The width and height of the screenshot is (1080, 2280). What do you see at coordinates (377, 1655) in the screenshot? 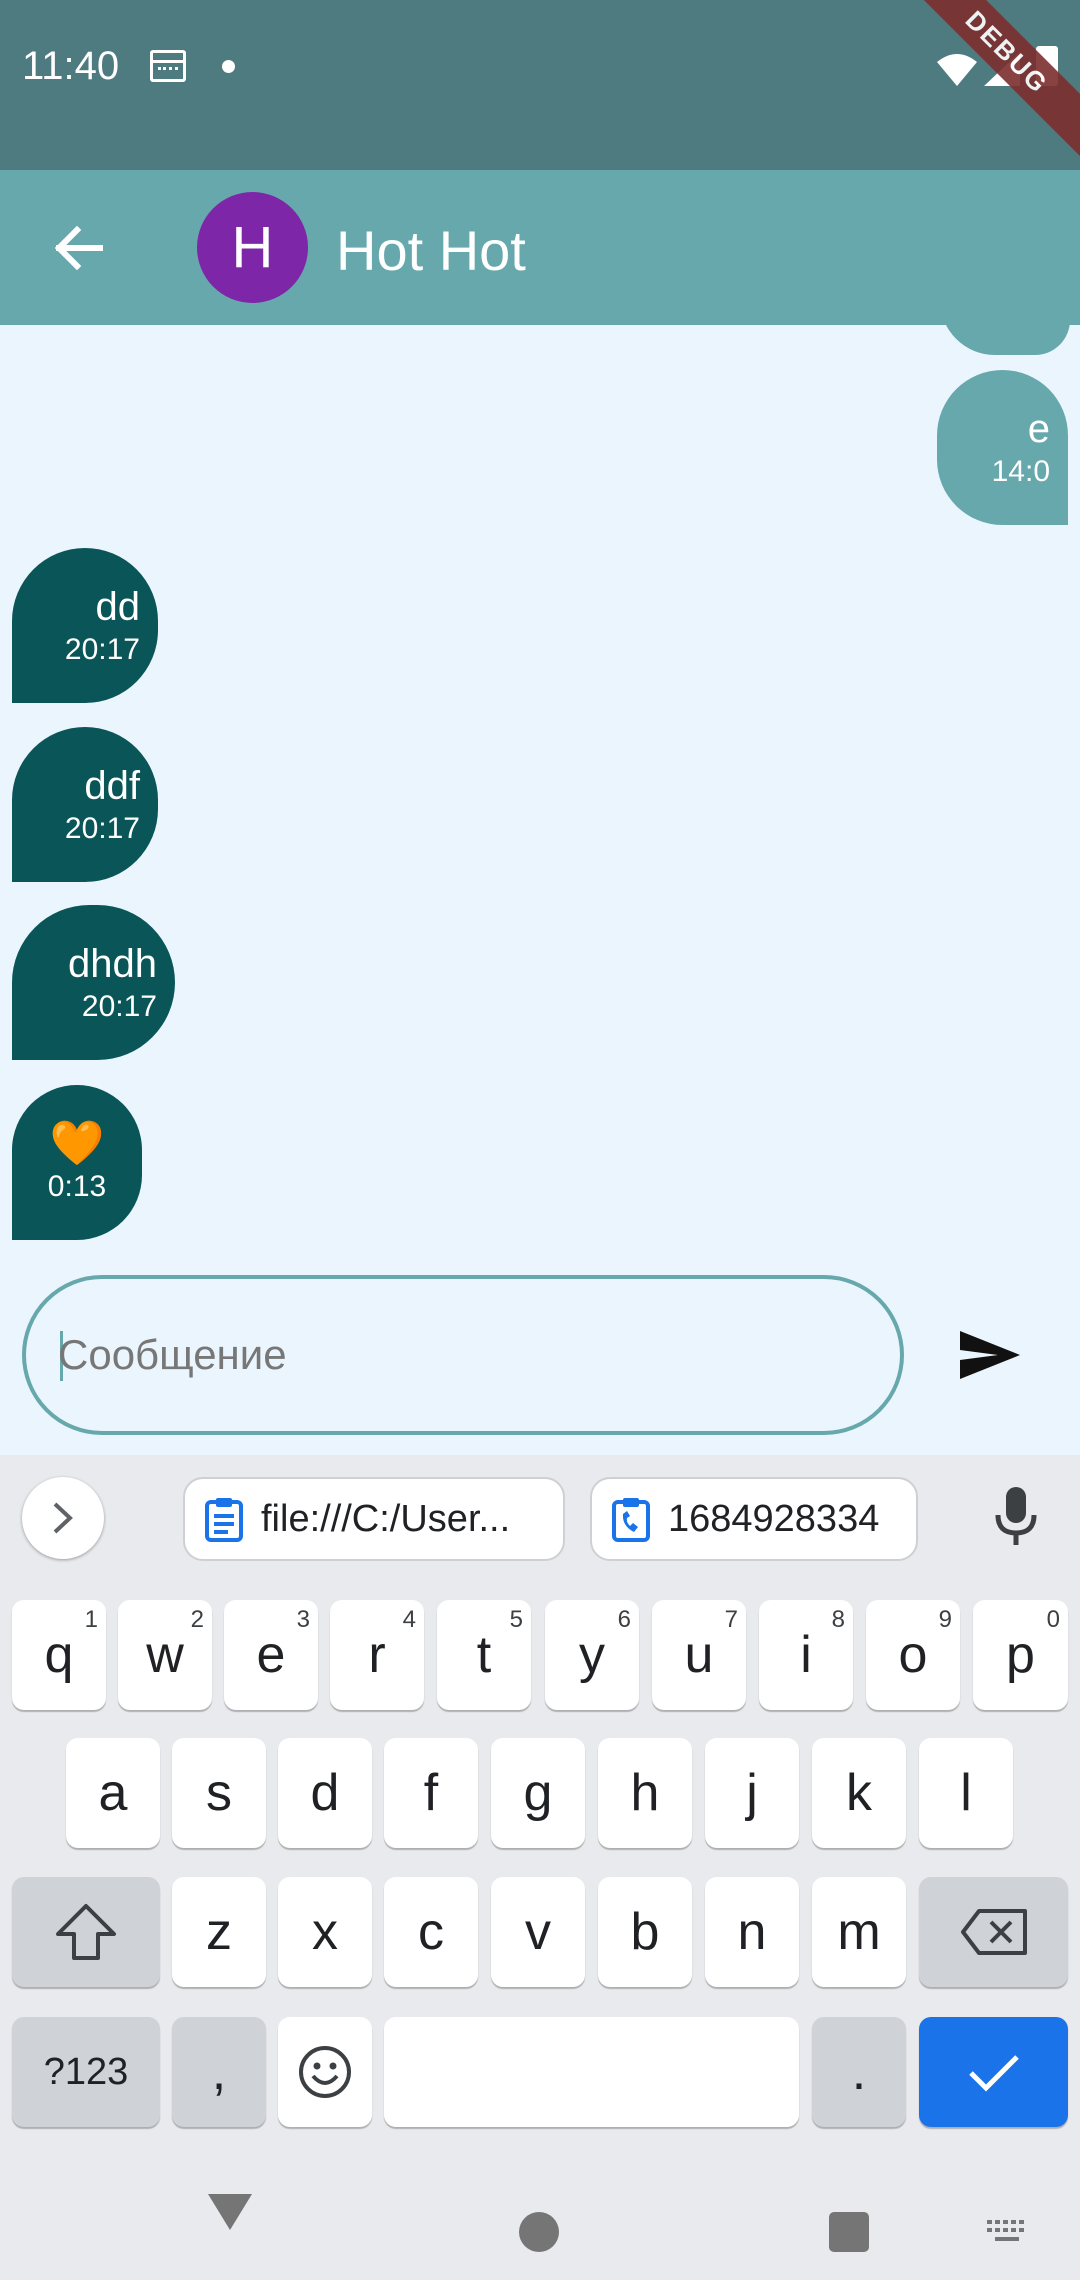
I see `key-r: r4` at bounding box center [377, 1655].